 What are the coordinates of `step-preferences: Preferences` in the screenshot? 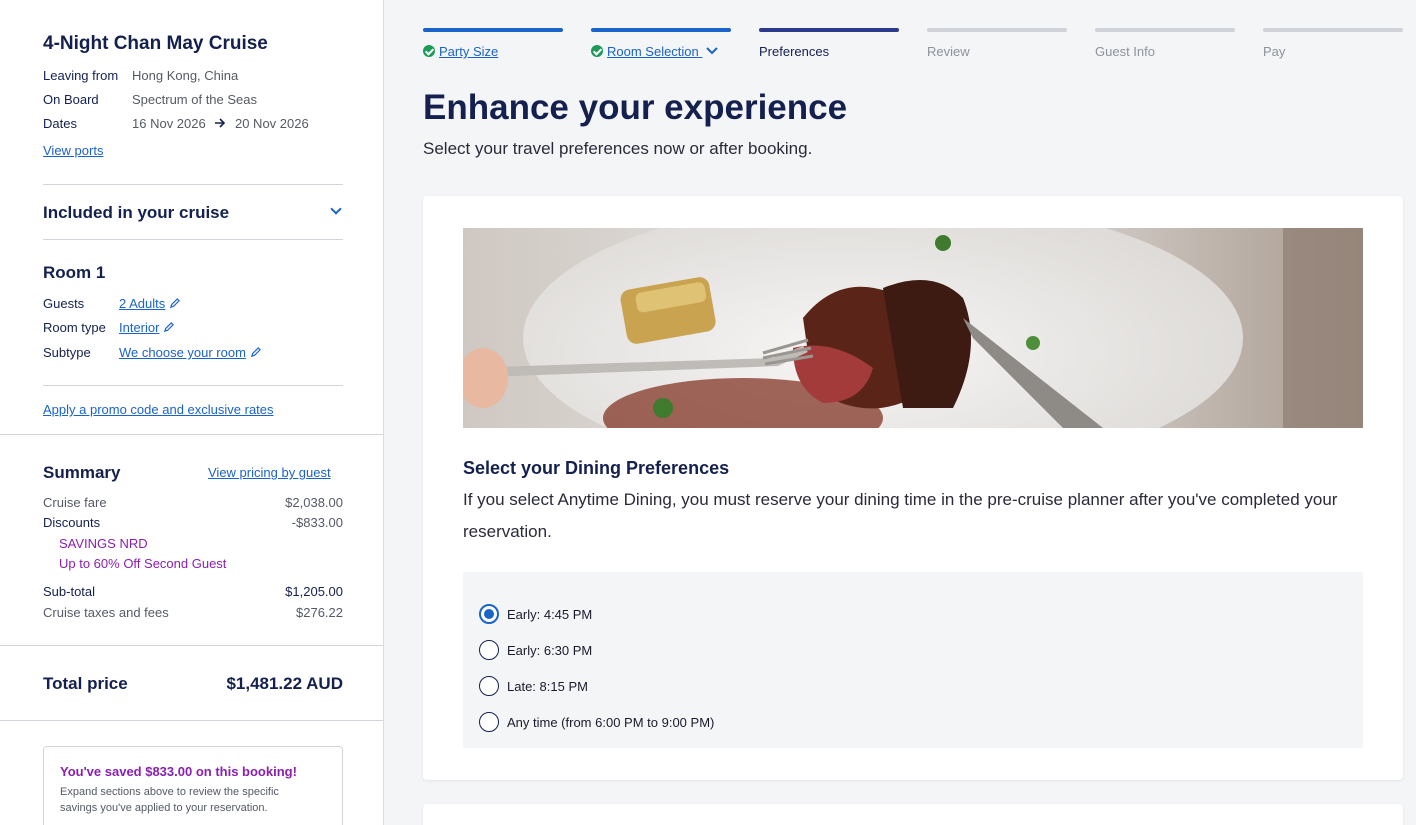 It's located at (829, 43).